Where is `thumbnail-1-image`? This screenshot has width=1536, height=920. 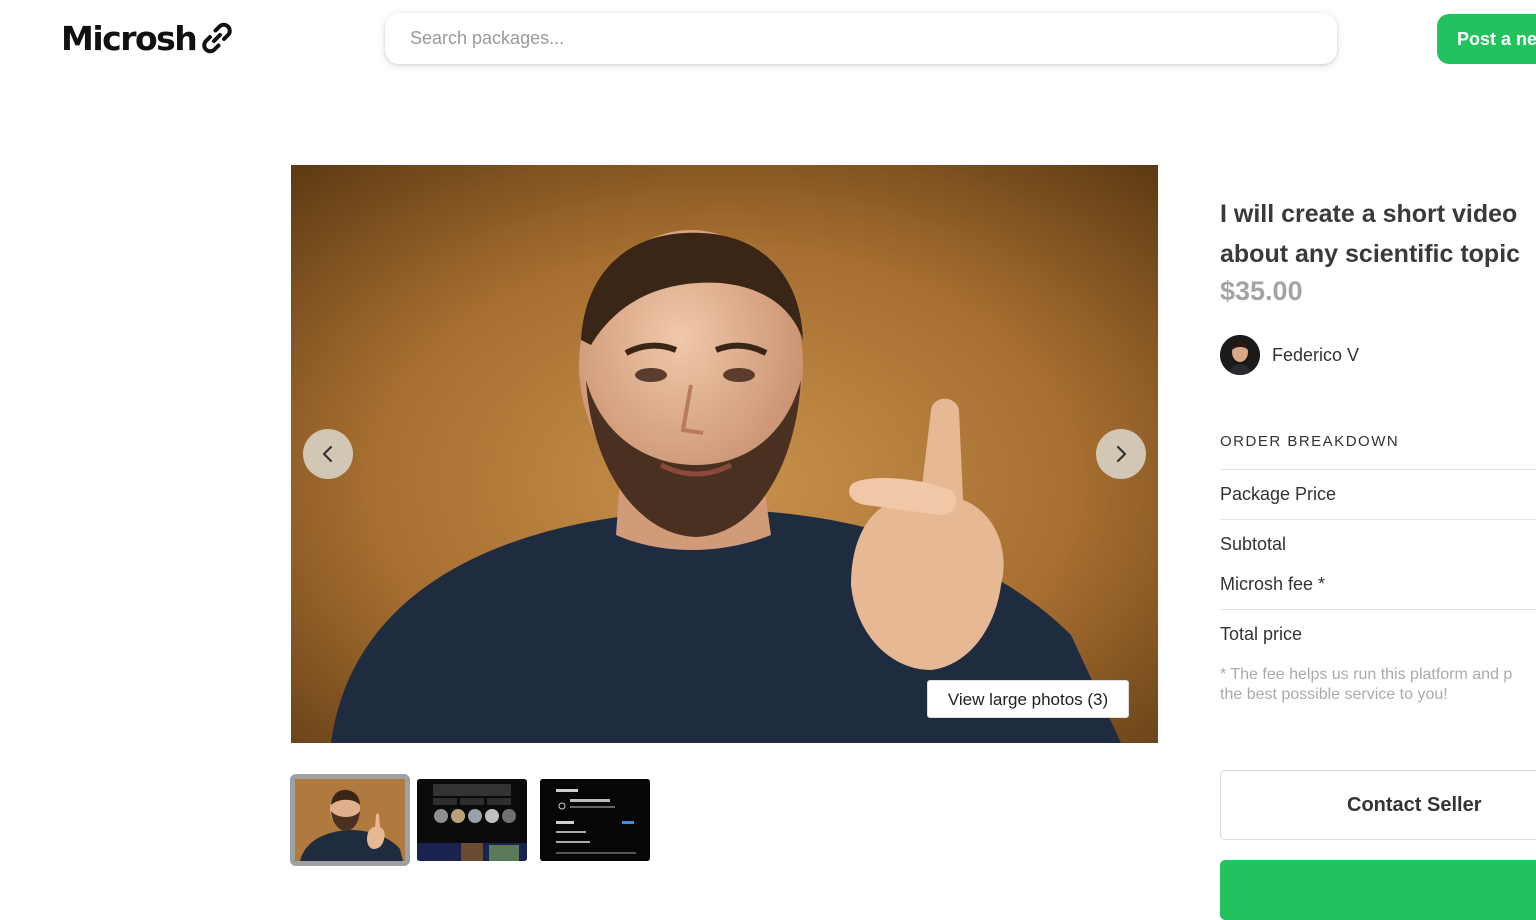
thumbnail-1-image is located at coordinates (350, 820).